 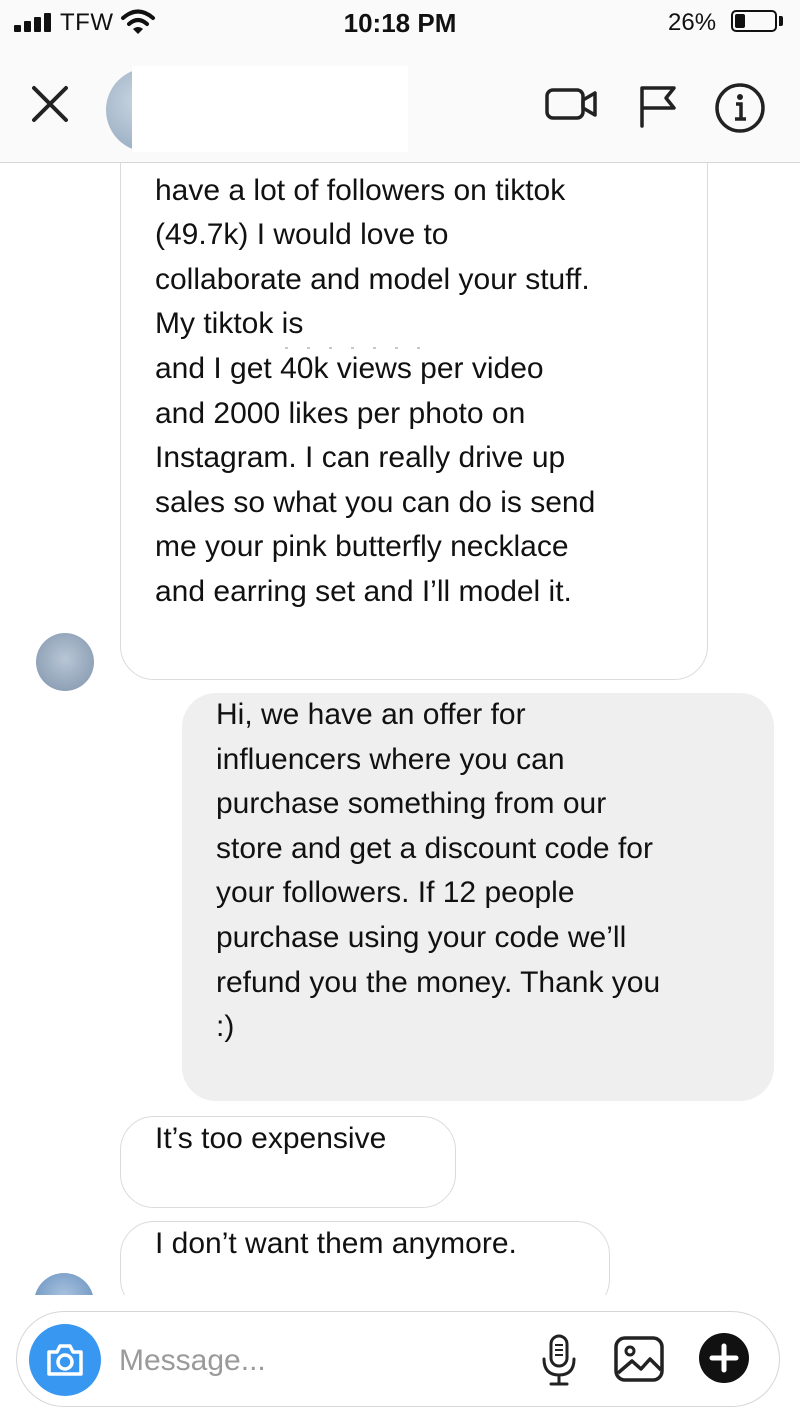 I want to click on camera-icon, so click(x=65, y=1360).